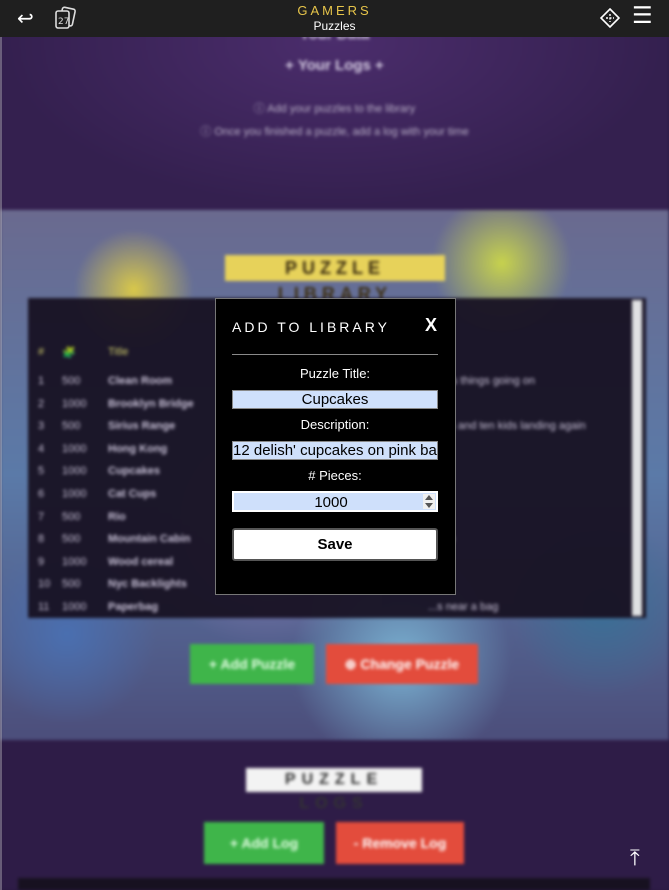 This screenshot has width=669, height=890. What do you see at coordinates (41, 426) in the screenshot?
I see `row-number: 3` at bounding box center [41, 426].